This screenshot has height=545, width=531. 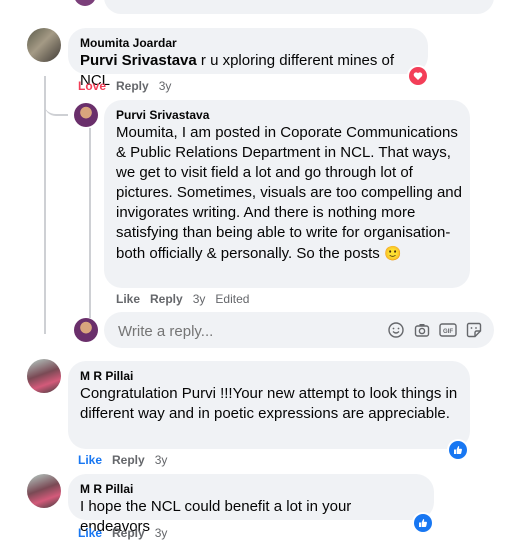 What do you see at coordinates (56, 106) in the screenshot?
I see `thread-connector` at bounding box center [56, 106].